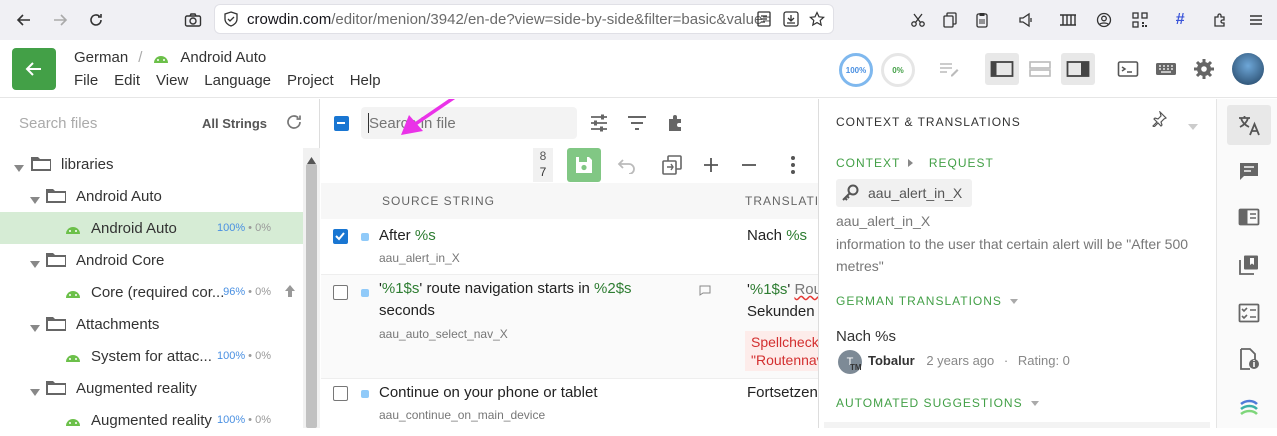  I want to click on breadcrumb-file: Android Auto, so click(223, 57).